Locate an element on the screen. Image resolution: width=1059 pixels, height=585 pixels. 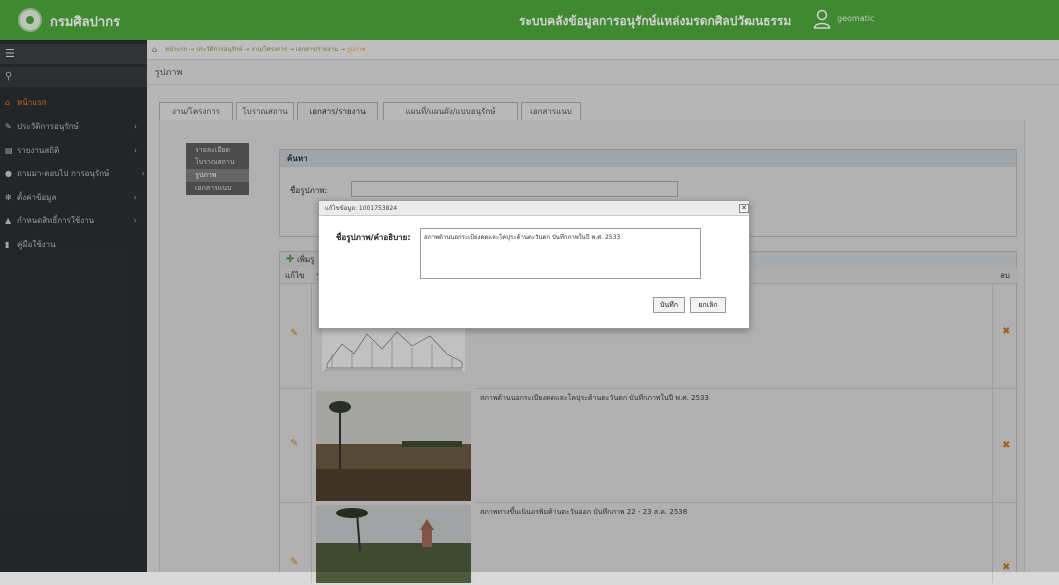
close-icon: ✕ is located at coordinates (744, 208).